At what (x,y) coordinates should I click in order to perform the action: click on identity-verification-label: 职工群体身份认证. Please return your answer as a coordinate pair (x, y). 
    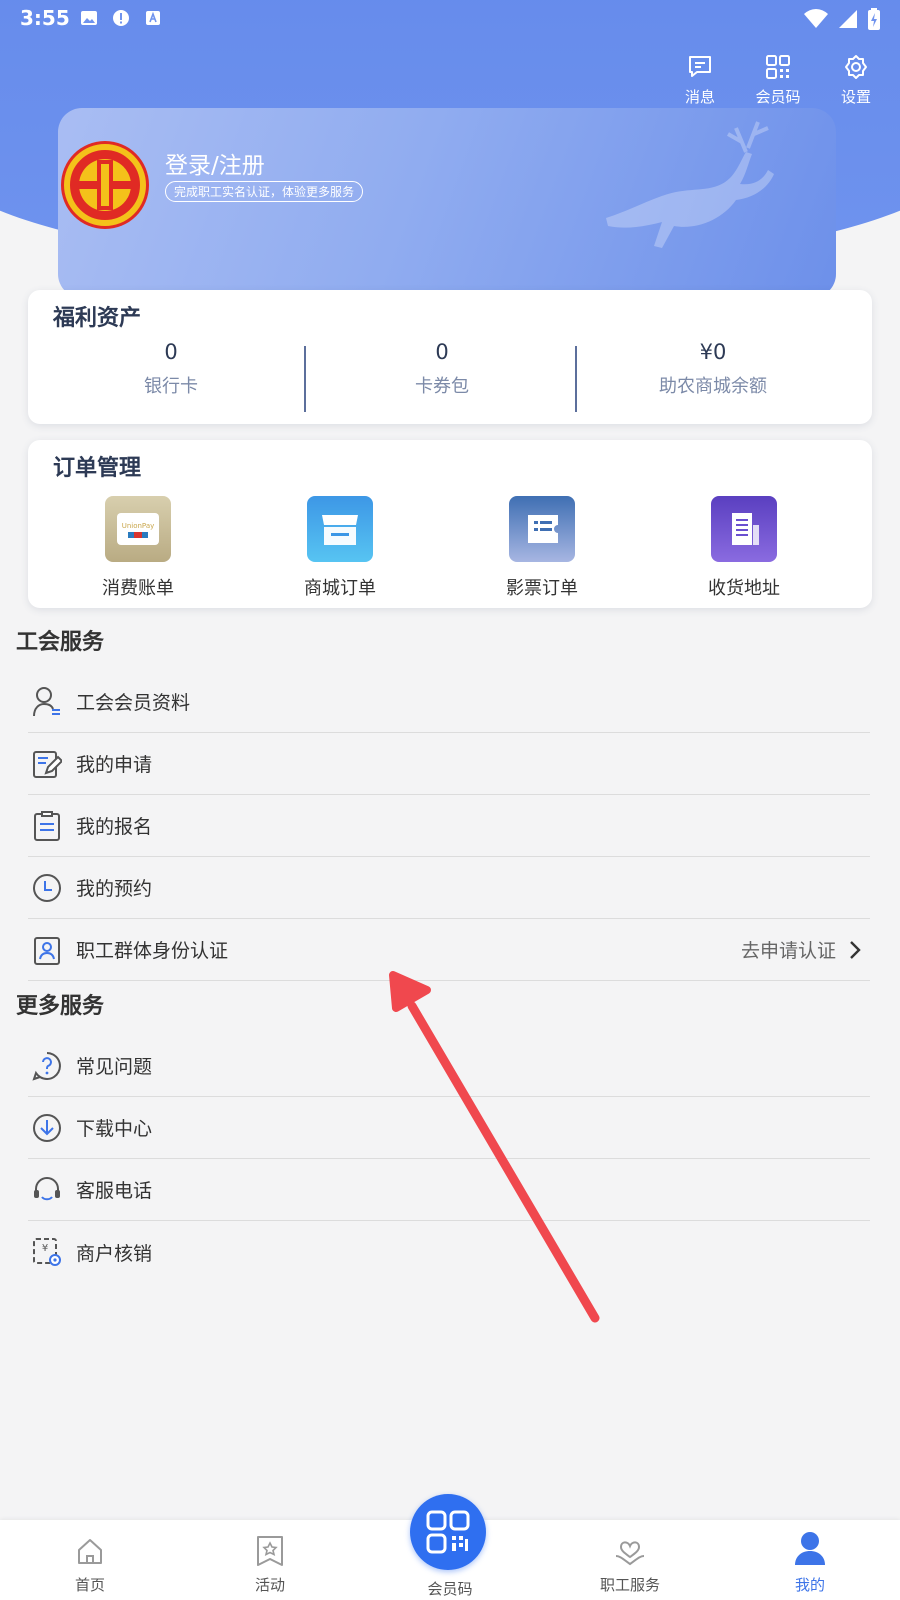
    Looking at the image, I should click on (152, 951).